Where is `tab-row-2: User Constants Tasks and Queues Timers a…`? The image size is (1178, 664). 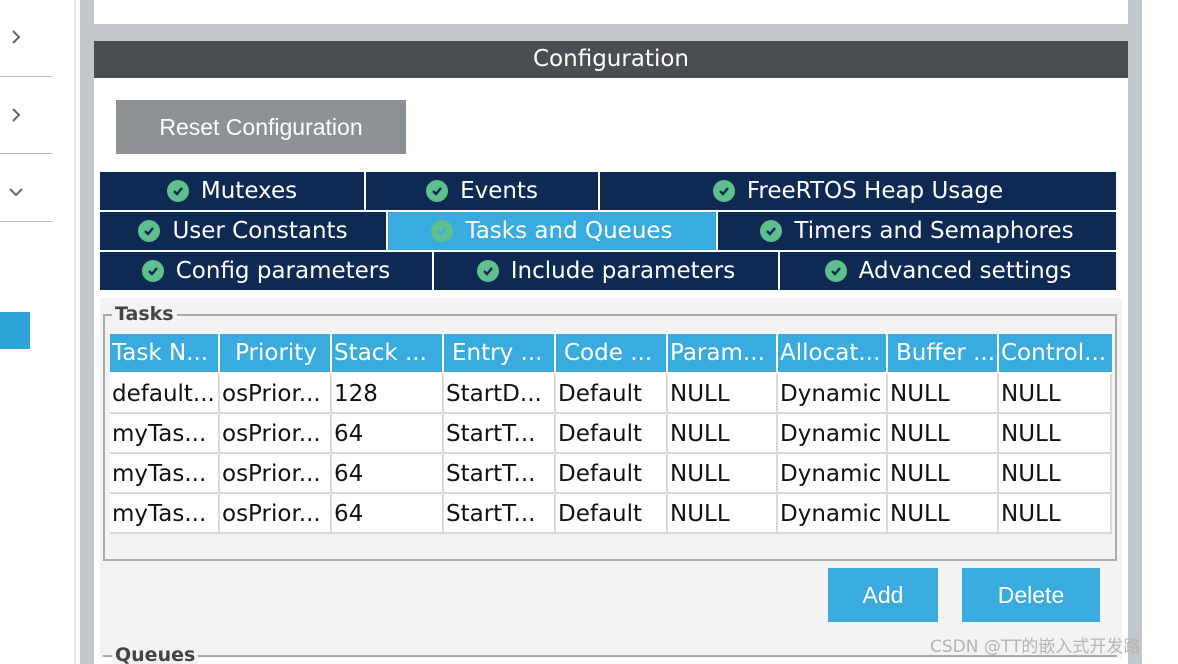
tab-row-2: User Constants Tasks and Queues Timers a… is located at coordinates (608, 231).